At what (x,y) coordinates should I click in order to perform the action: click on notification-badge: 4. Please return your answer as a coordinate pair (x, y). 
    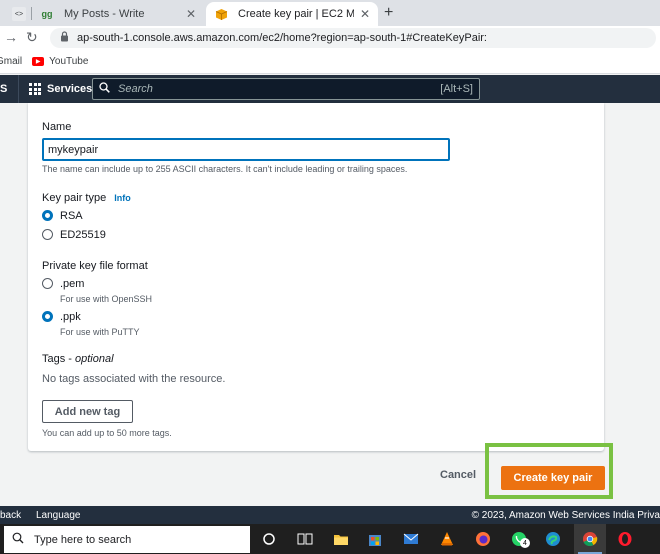
    Looking at the image, I should click on (525, 543).